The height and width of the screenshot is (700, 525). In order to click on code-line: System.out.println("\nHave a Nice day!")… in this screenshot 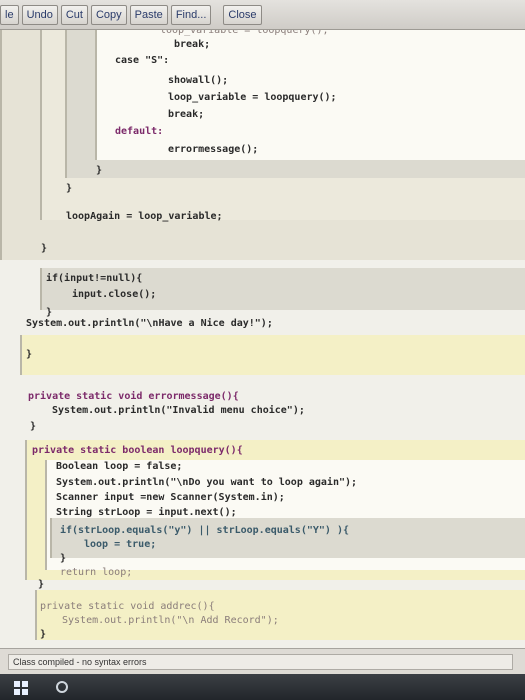, I will do `click(149, 323)`.